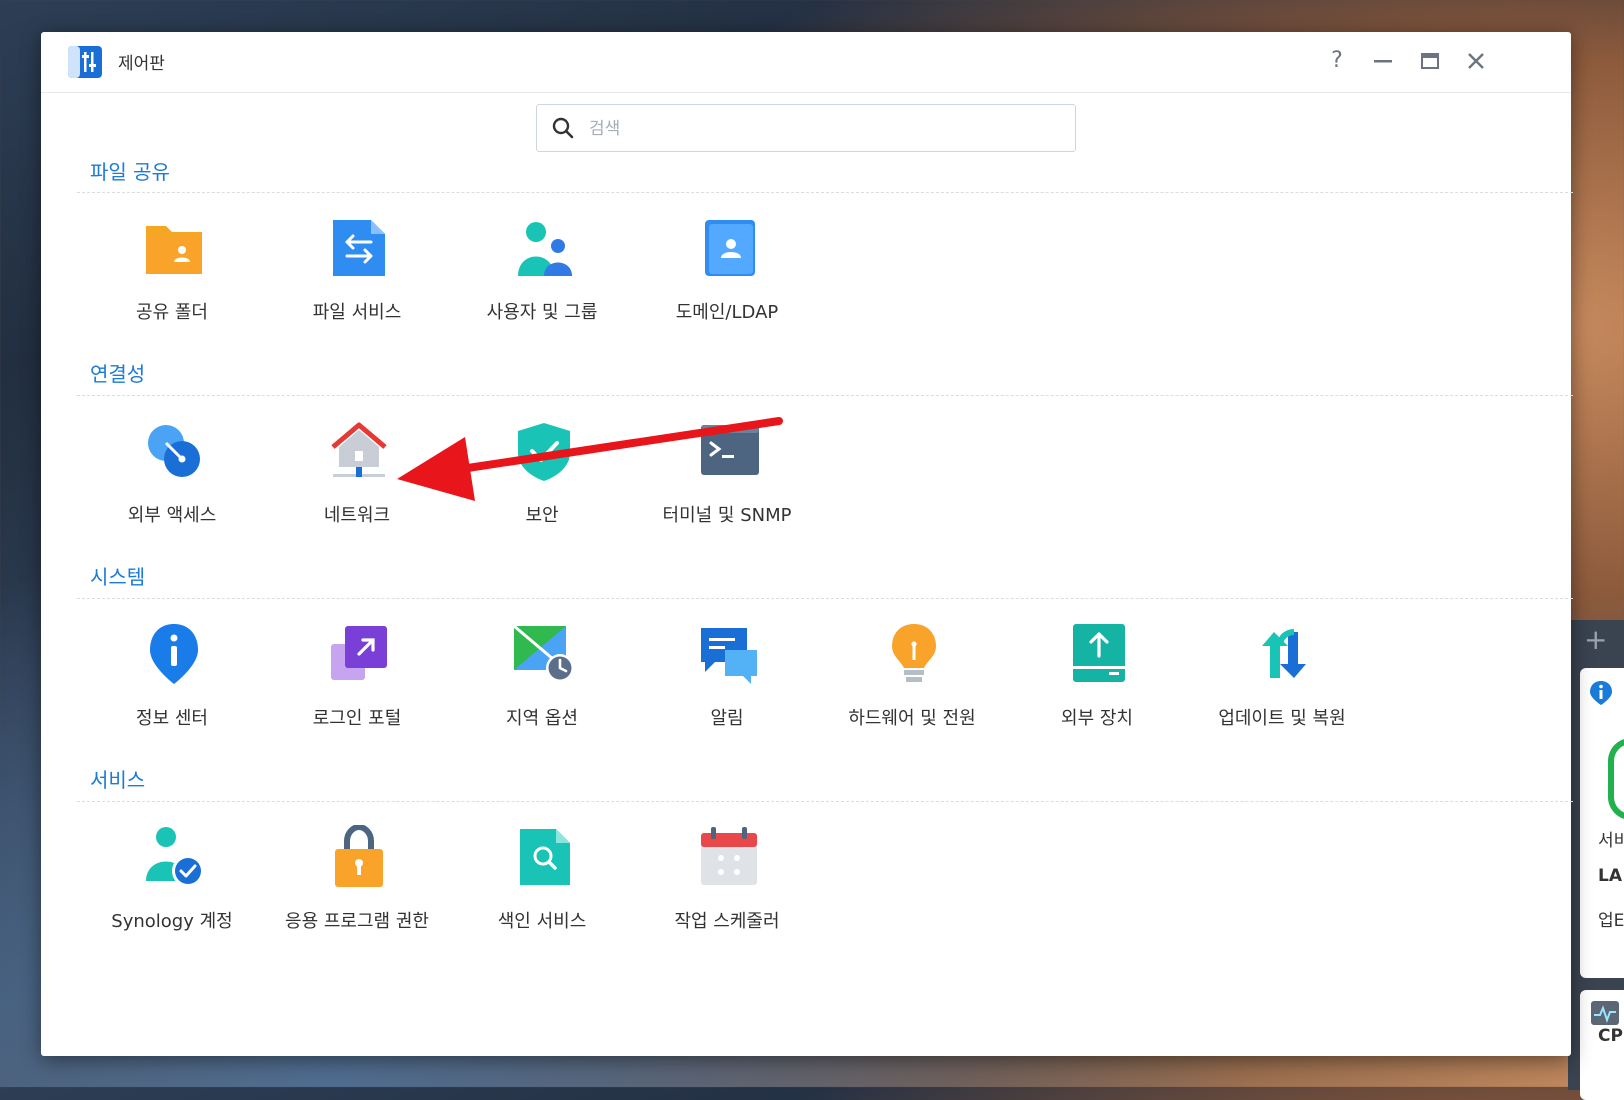 This screenshot has width=1624, height=1100. What do you see at coordinates (730, 248) in the screenshot?
I see `domain-ldap-icon` at bounding box center [730, 248].